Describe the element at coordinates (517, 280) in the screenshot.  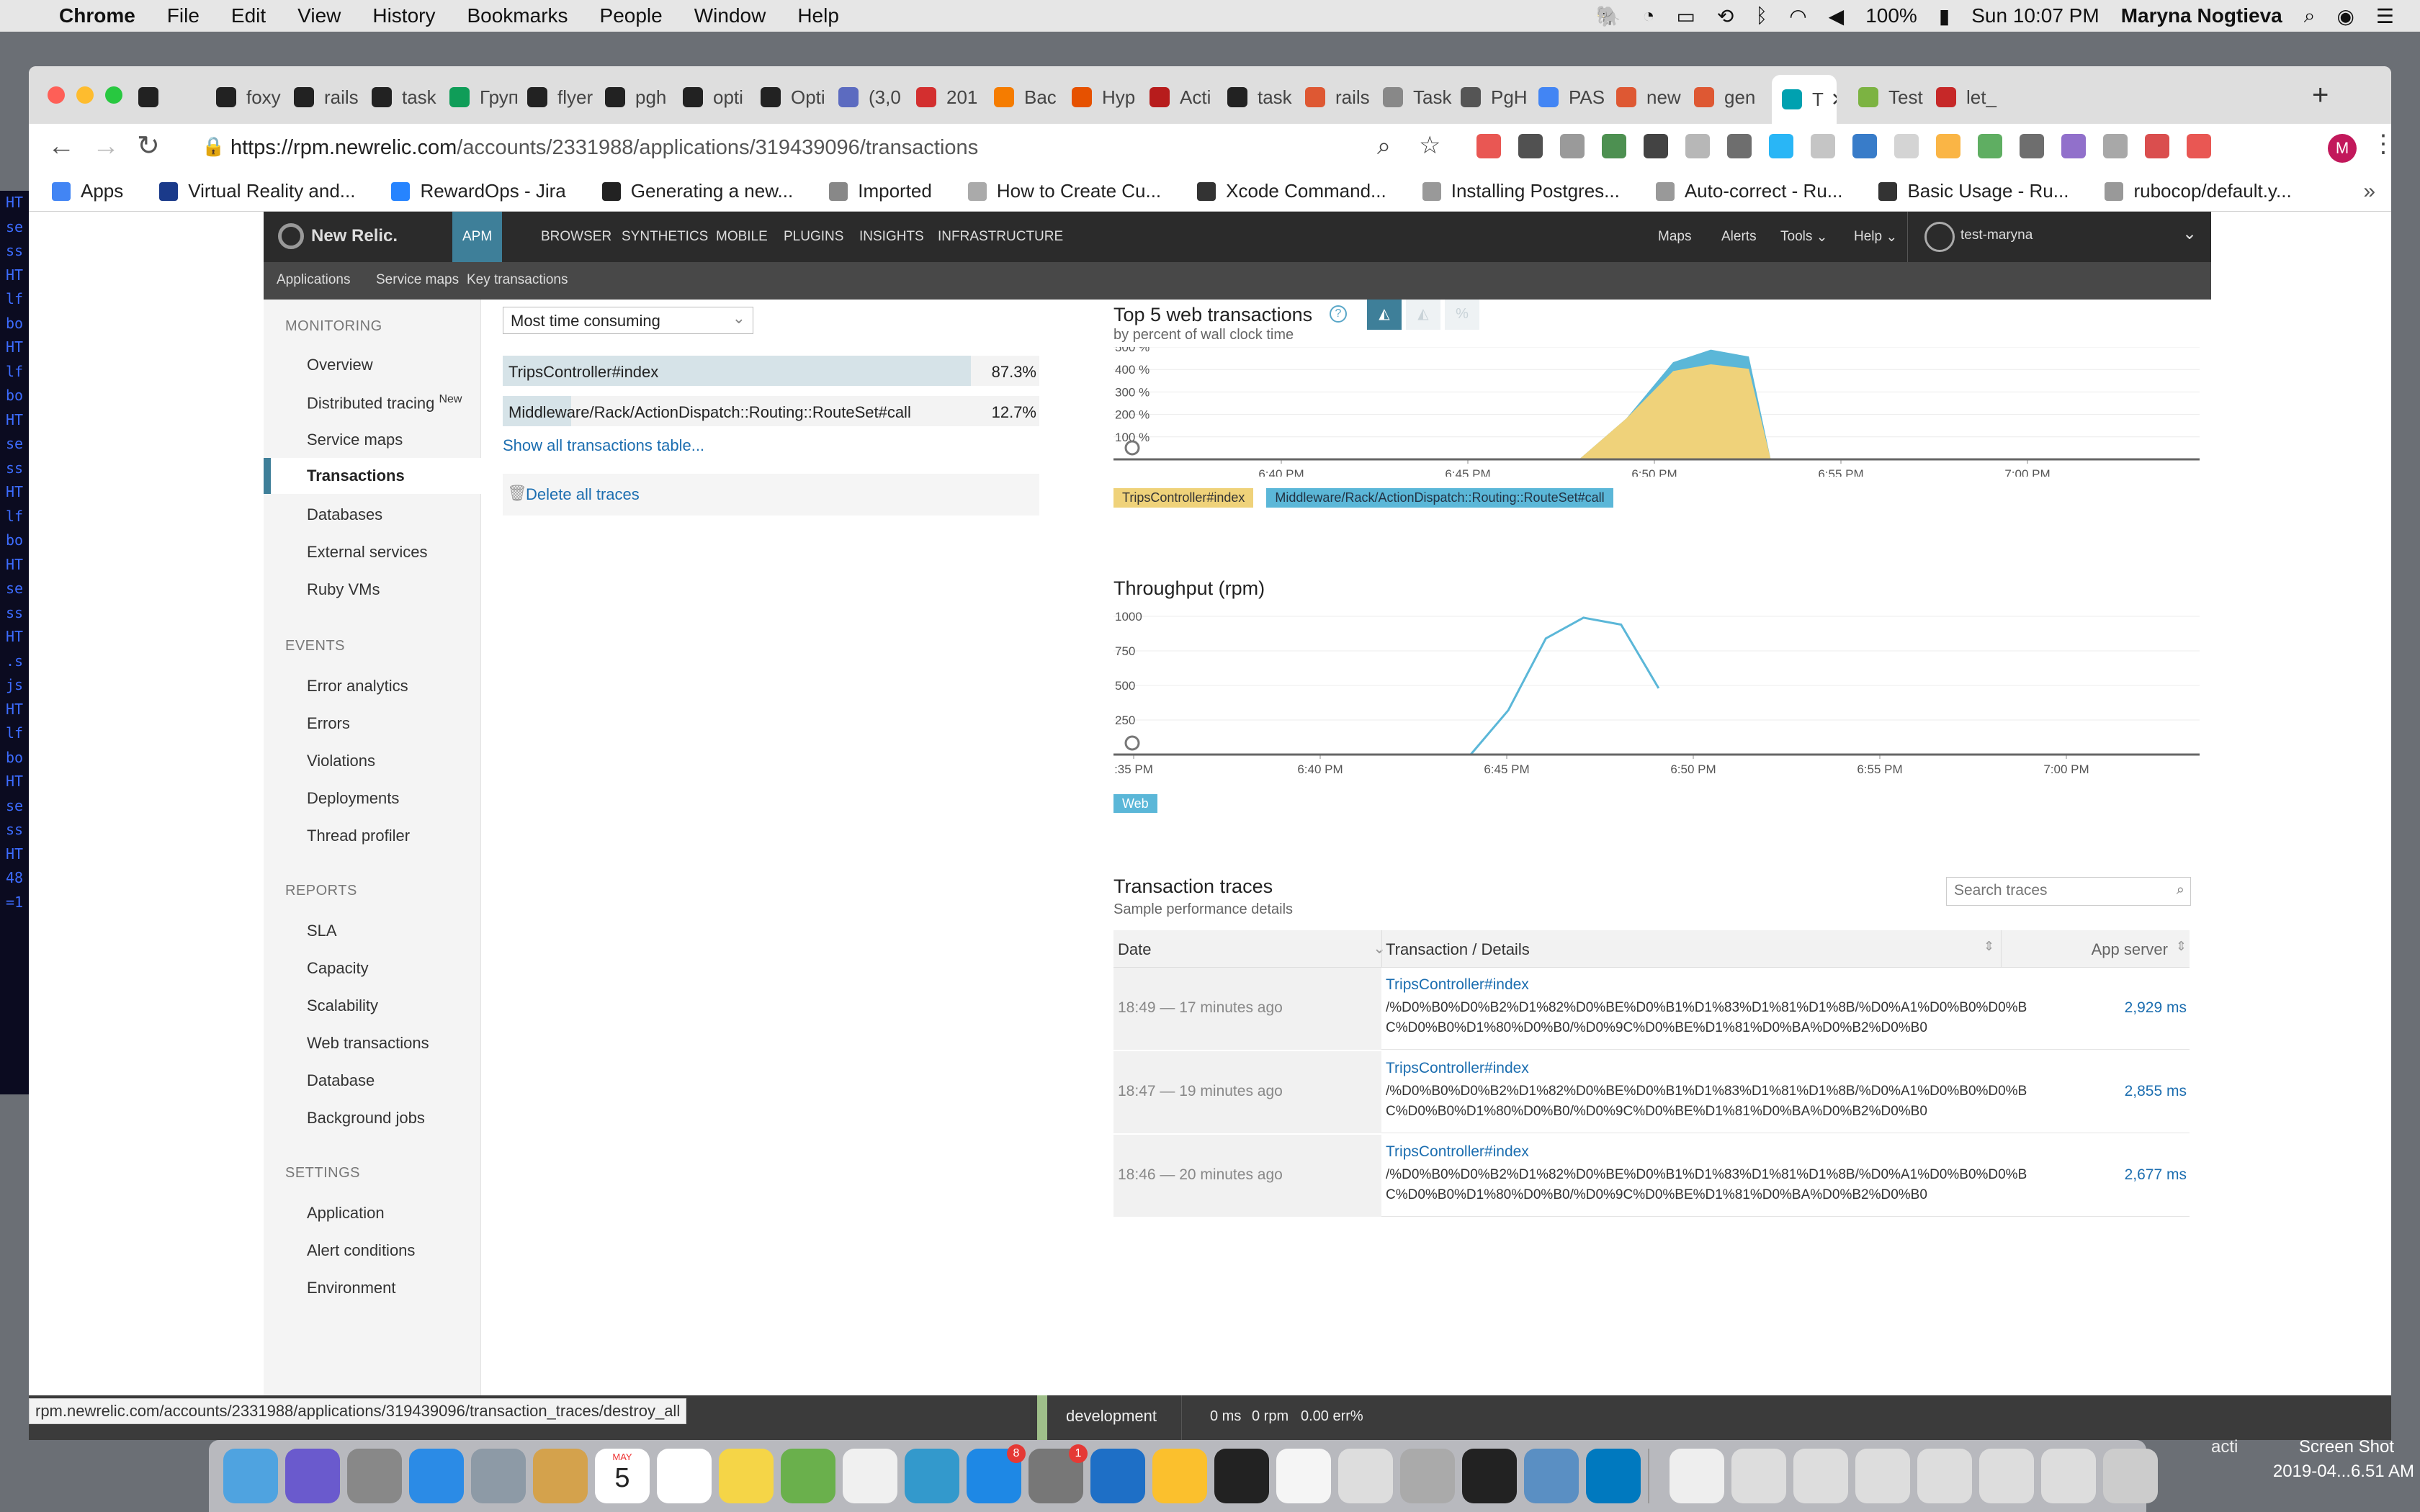
I see `subnav-key-transactions: Key transactions` at that location.